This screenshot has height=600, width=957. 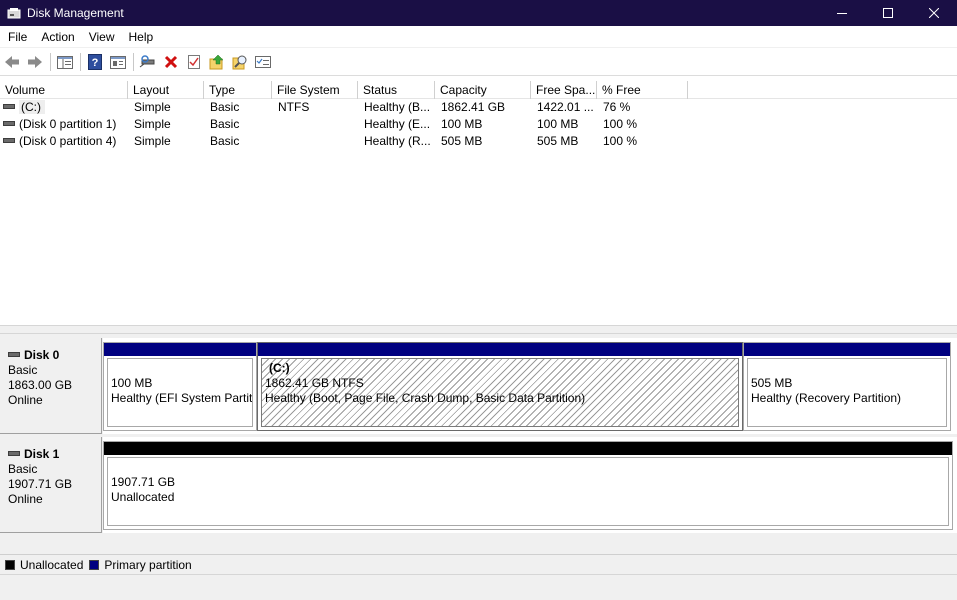 I want to click on up-folder-button, so click(x=217, y=62).